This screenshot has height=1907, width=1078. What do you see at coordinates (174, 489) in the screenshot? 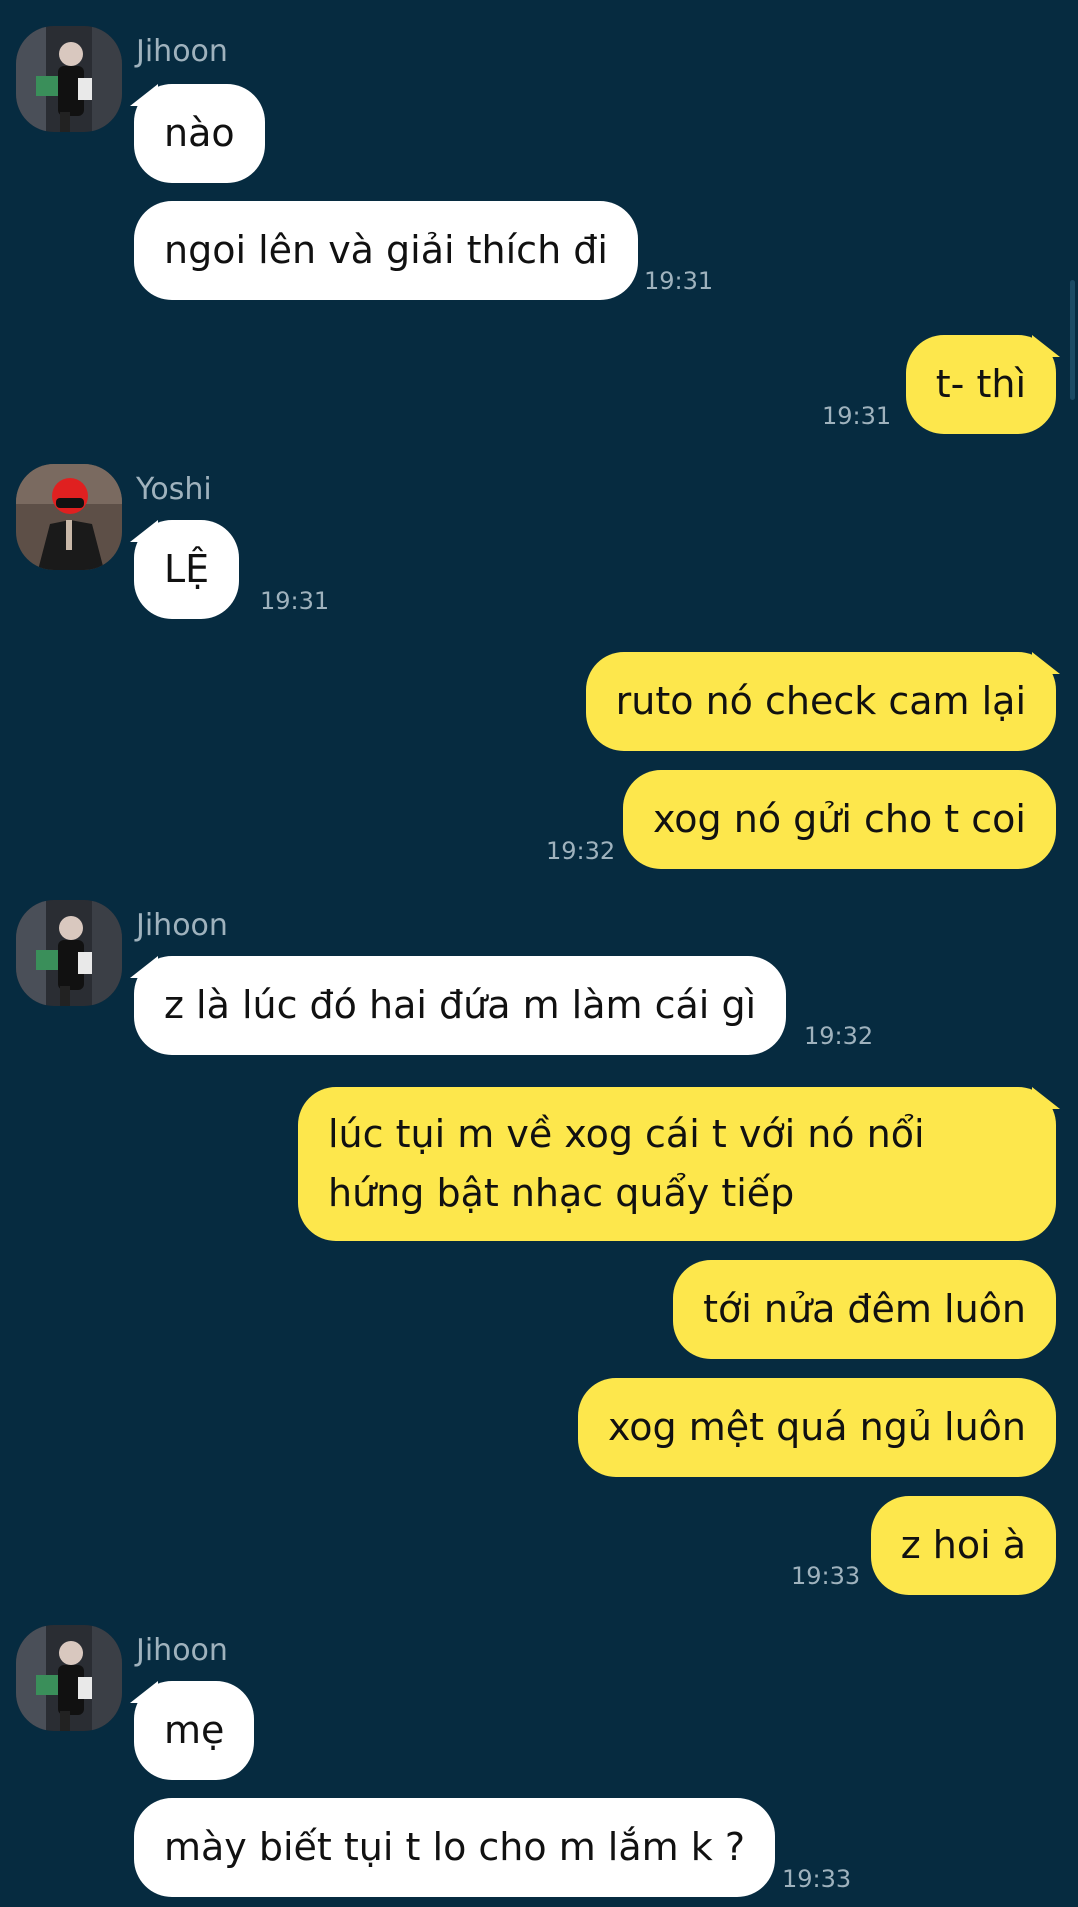
I see `sender-name: Yoshi` at bounding box center [174, 489].